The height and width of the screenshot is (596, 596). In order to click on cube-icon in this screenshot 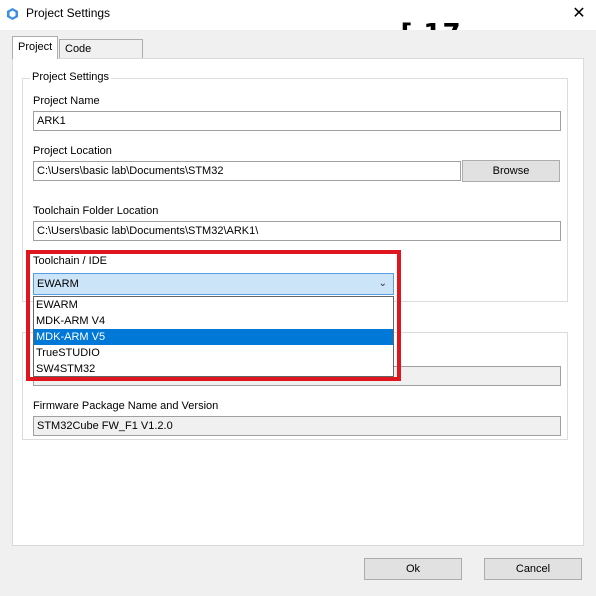, I will do `click(12, 14)`.